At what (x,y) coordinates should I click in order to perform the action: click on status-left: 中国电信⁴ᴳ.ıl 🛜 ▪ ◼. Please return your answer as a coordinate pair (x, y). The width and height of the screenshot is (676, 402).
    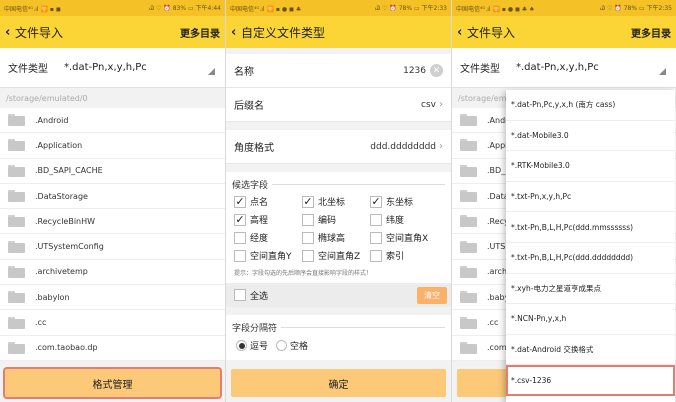
    Looking at the image, I should click on (32, 9).